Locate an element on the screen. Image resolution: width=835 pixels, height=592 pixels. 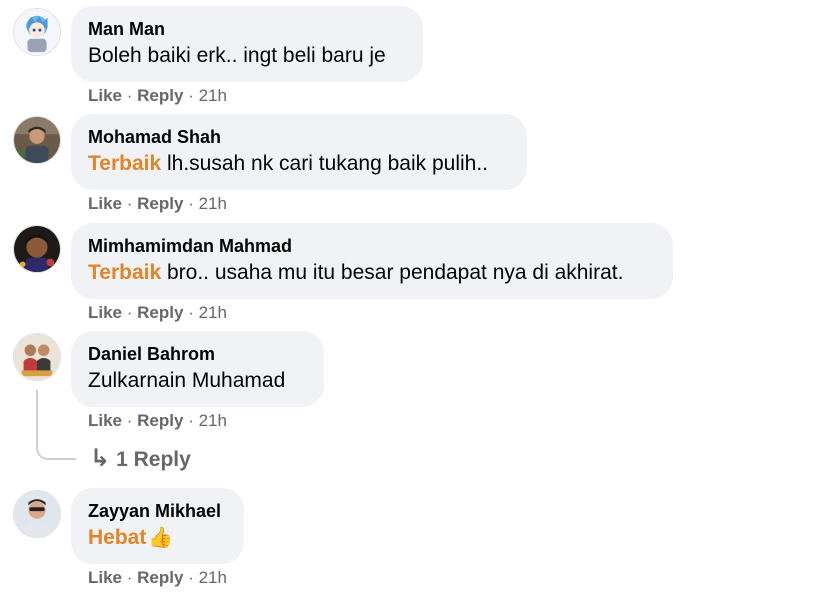
comment-author: Daniel Bahrom is located at coordinates (197, 354).